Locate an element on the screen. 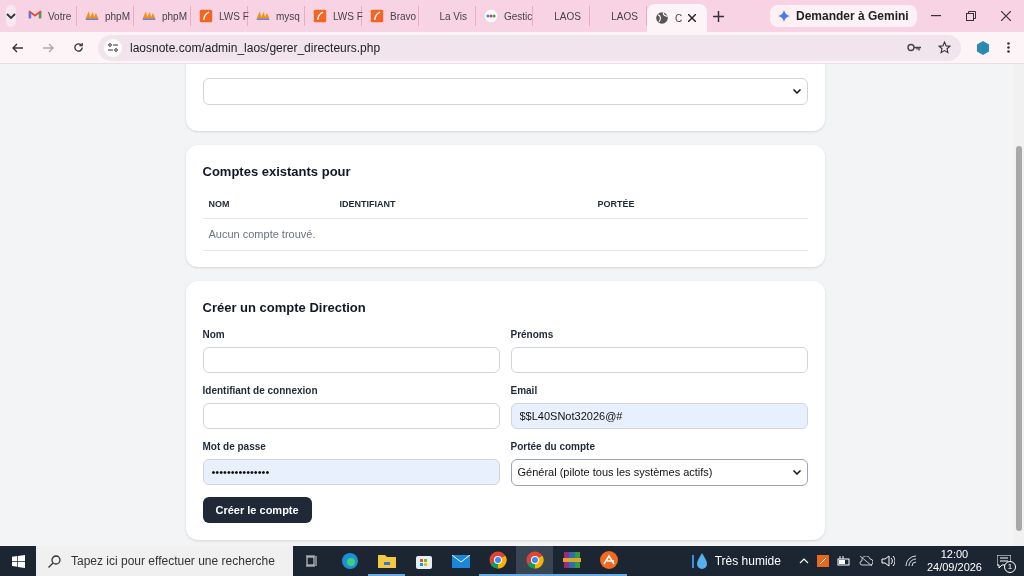 The height and width of the screenshot is (576, 1024). create-account-button: Créer le compte is located at coordinates (257, 510).